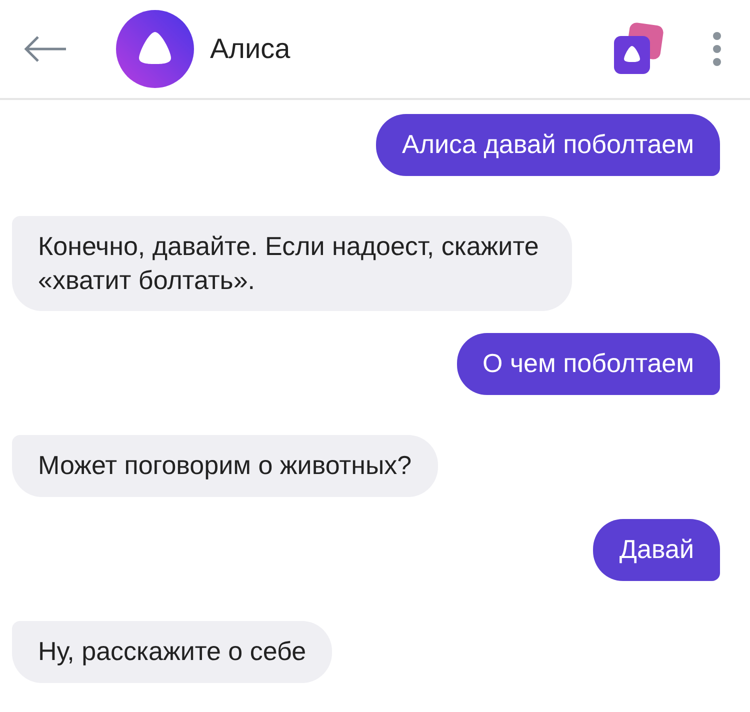 This screenshot has width=750, height=712. What do you see at coordinates (548, 145) in the screenshot?
I see `user-message: Алиса давай поболтаем` at bounding box center [548, 145].